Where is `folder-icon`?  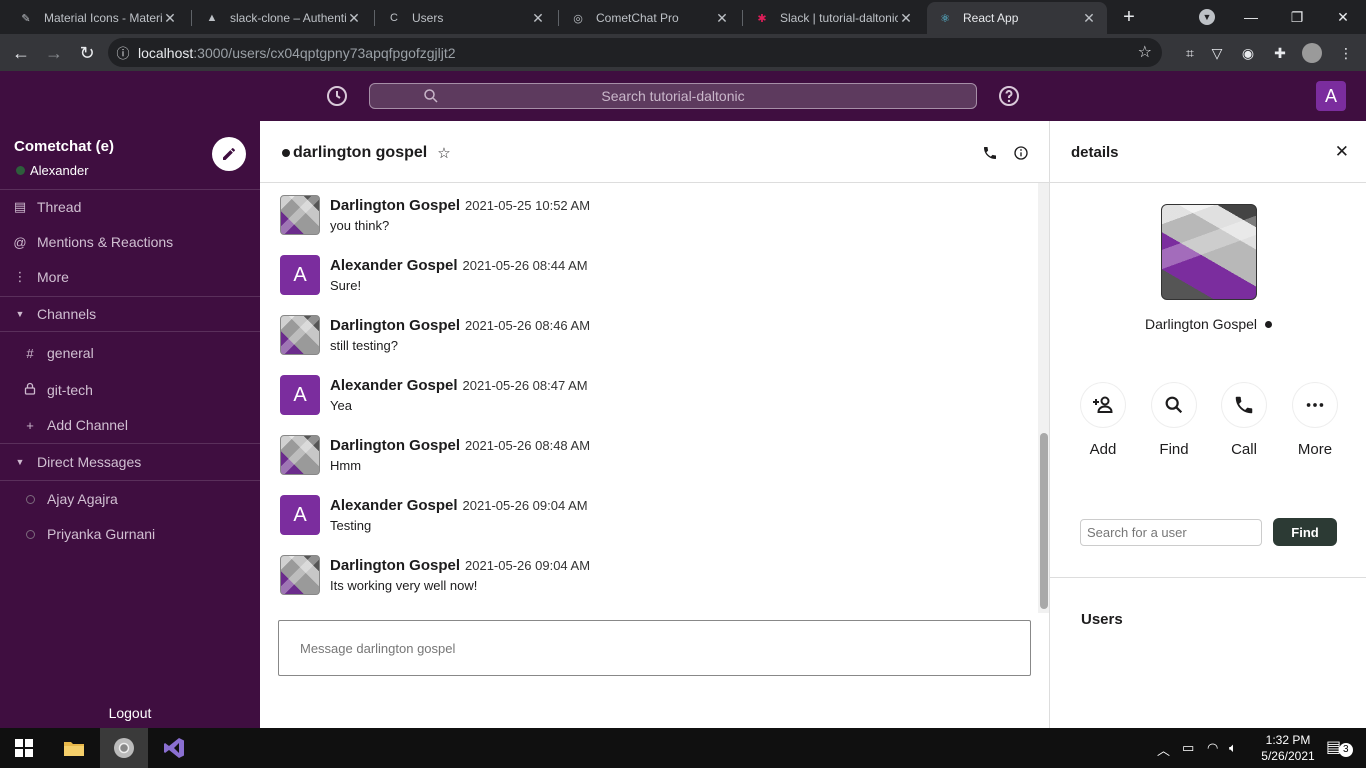
folder-icon is located at coordinates (74, 749).